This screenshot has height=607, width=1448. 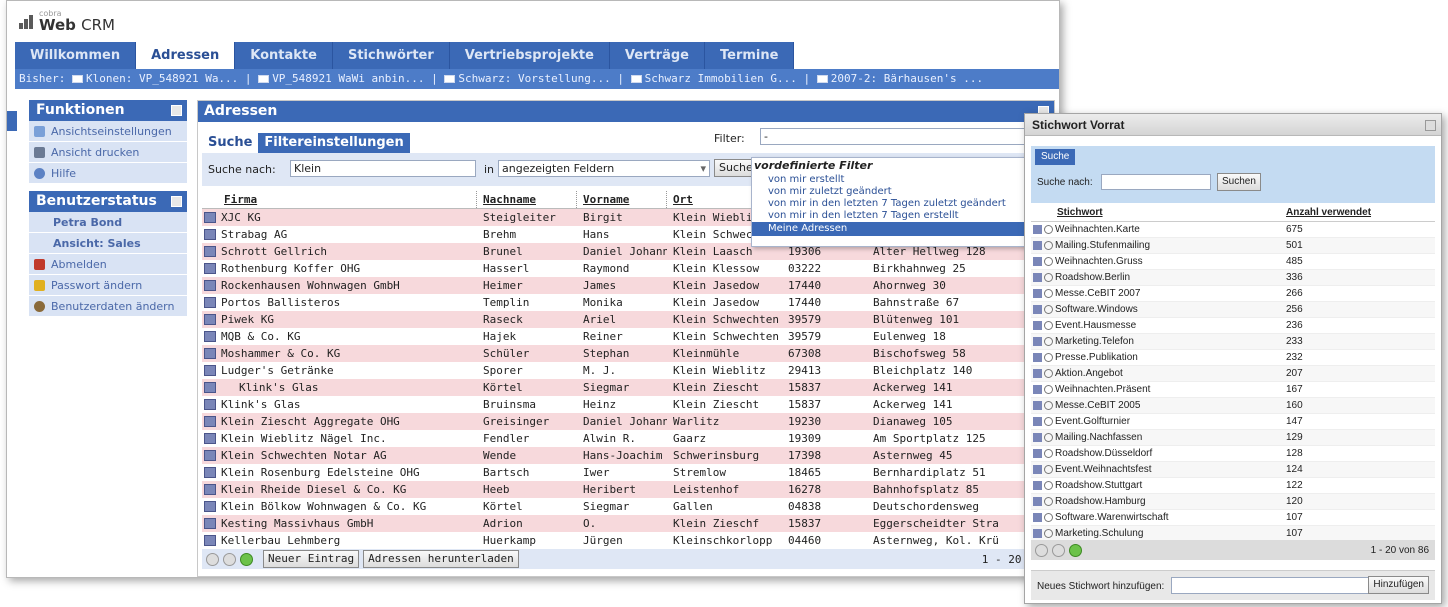 What do you see at coordinates (622, 199) in the screenshot?
I see `col-vorname: Vorname` at bounding box center [622, 199].